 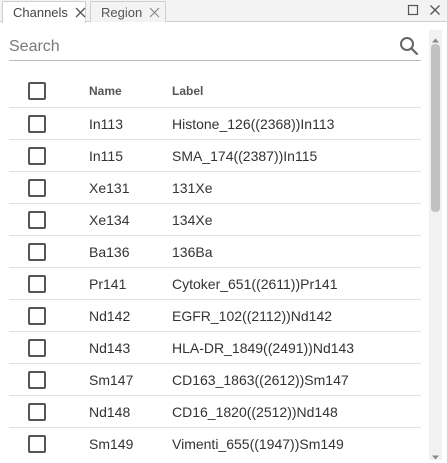 I want to click on channel-label: 131Xe, so click(x=192, y=187).